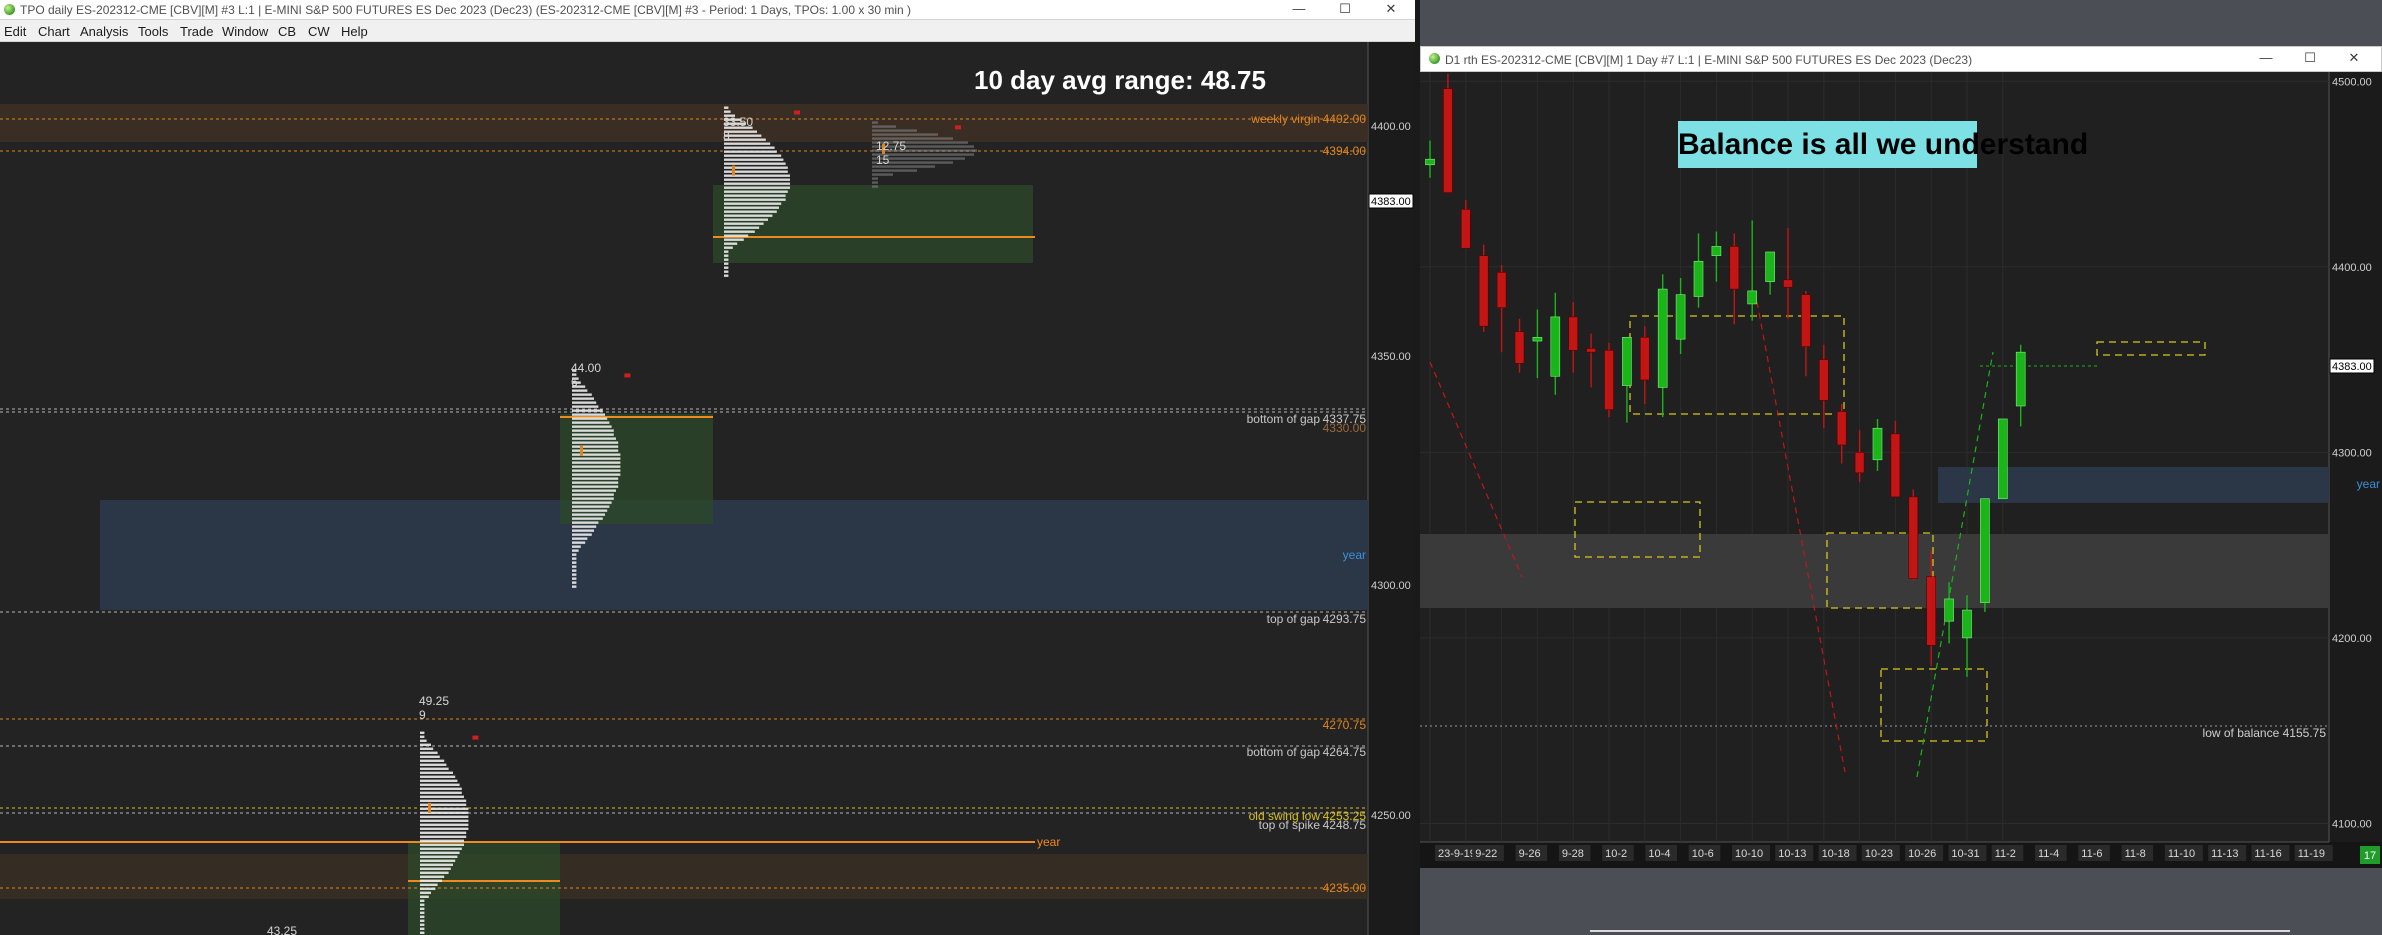  I want to click on profile-count-1: 9, so click(422, 715).